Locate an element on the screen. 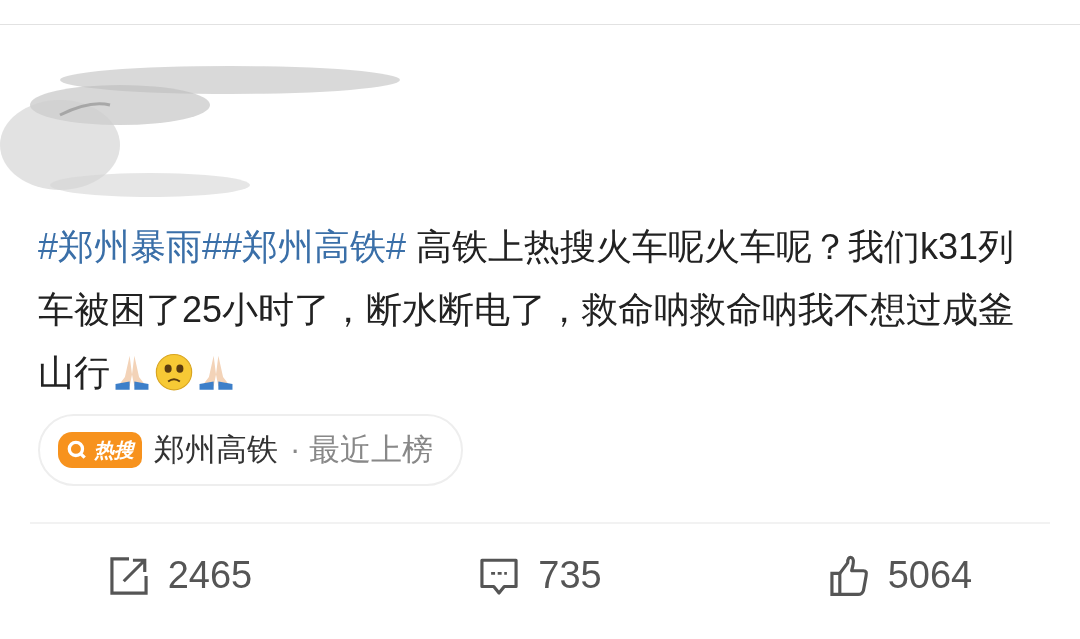  hashtag-link: #郑州暴雨# is located at coordinates (130, 246).